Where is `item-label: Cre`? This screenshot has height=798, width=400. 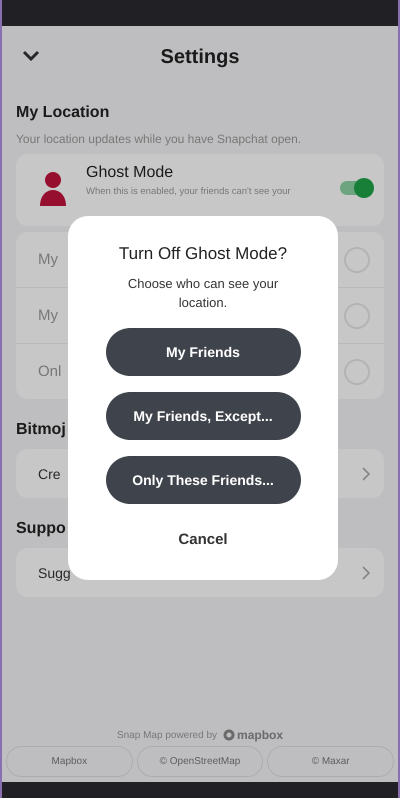
item-label: Cre is located at coordinates (49, 474).